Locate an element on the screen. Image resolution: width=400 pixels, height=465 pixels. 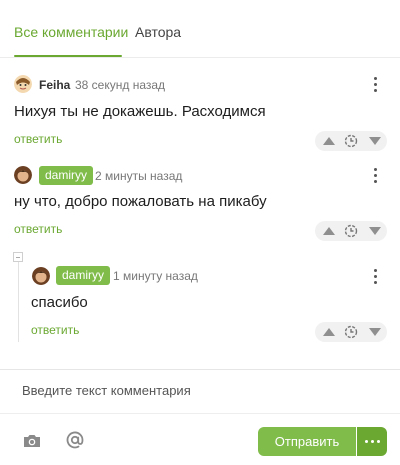
comment-text: ну что, добро пожаловать на пикабу is located at coordinates (140, 201).